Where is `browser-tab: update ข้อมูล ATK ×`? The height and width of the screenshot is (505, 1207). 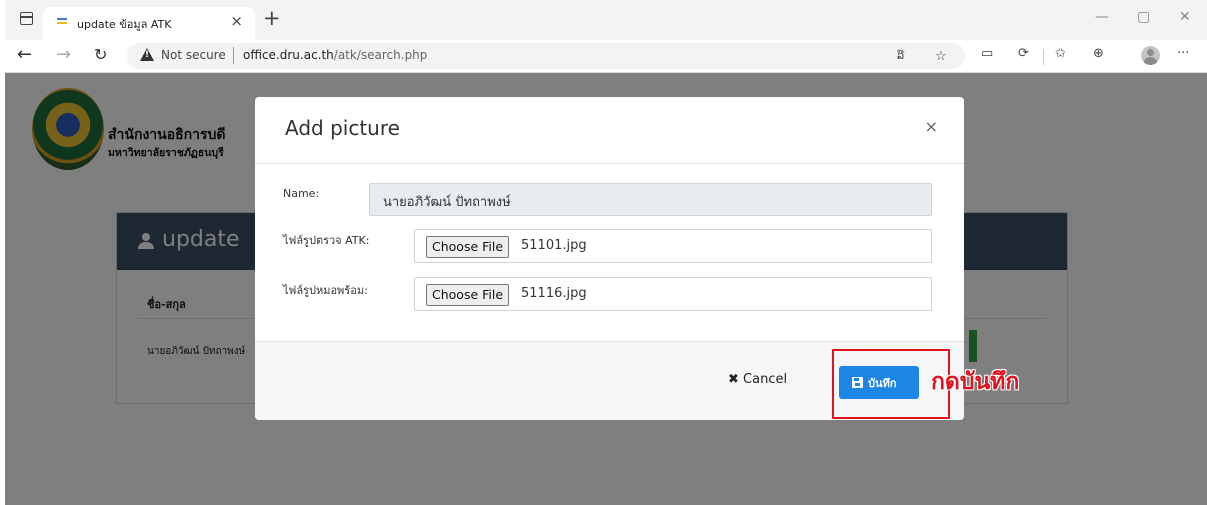
browser-tab: update ข้อมูล ATK × is located at coordinates (149, 23).